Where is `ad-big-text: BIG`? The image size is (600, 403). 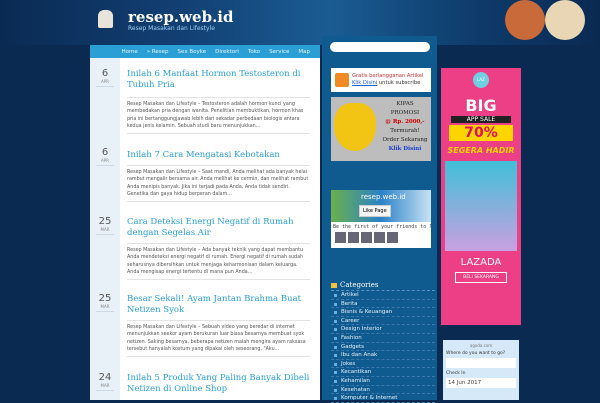 ad-big-text: BIG is located at coordinates (481, 105).